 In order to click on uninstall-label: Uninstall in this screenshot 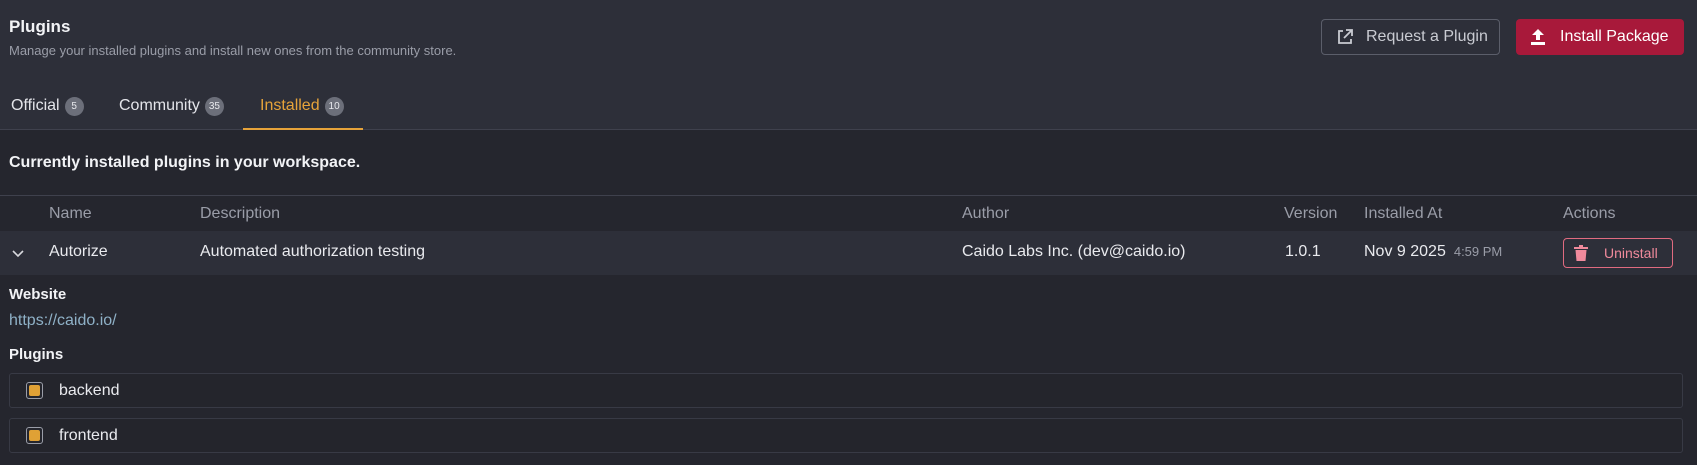, I will do `click(1631, 253)`.